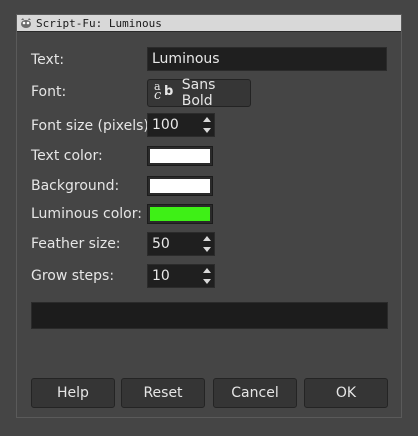 This screenshot has width=418, height=436. I want to click on luminous-color-swatch, so click(180, 214).